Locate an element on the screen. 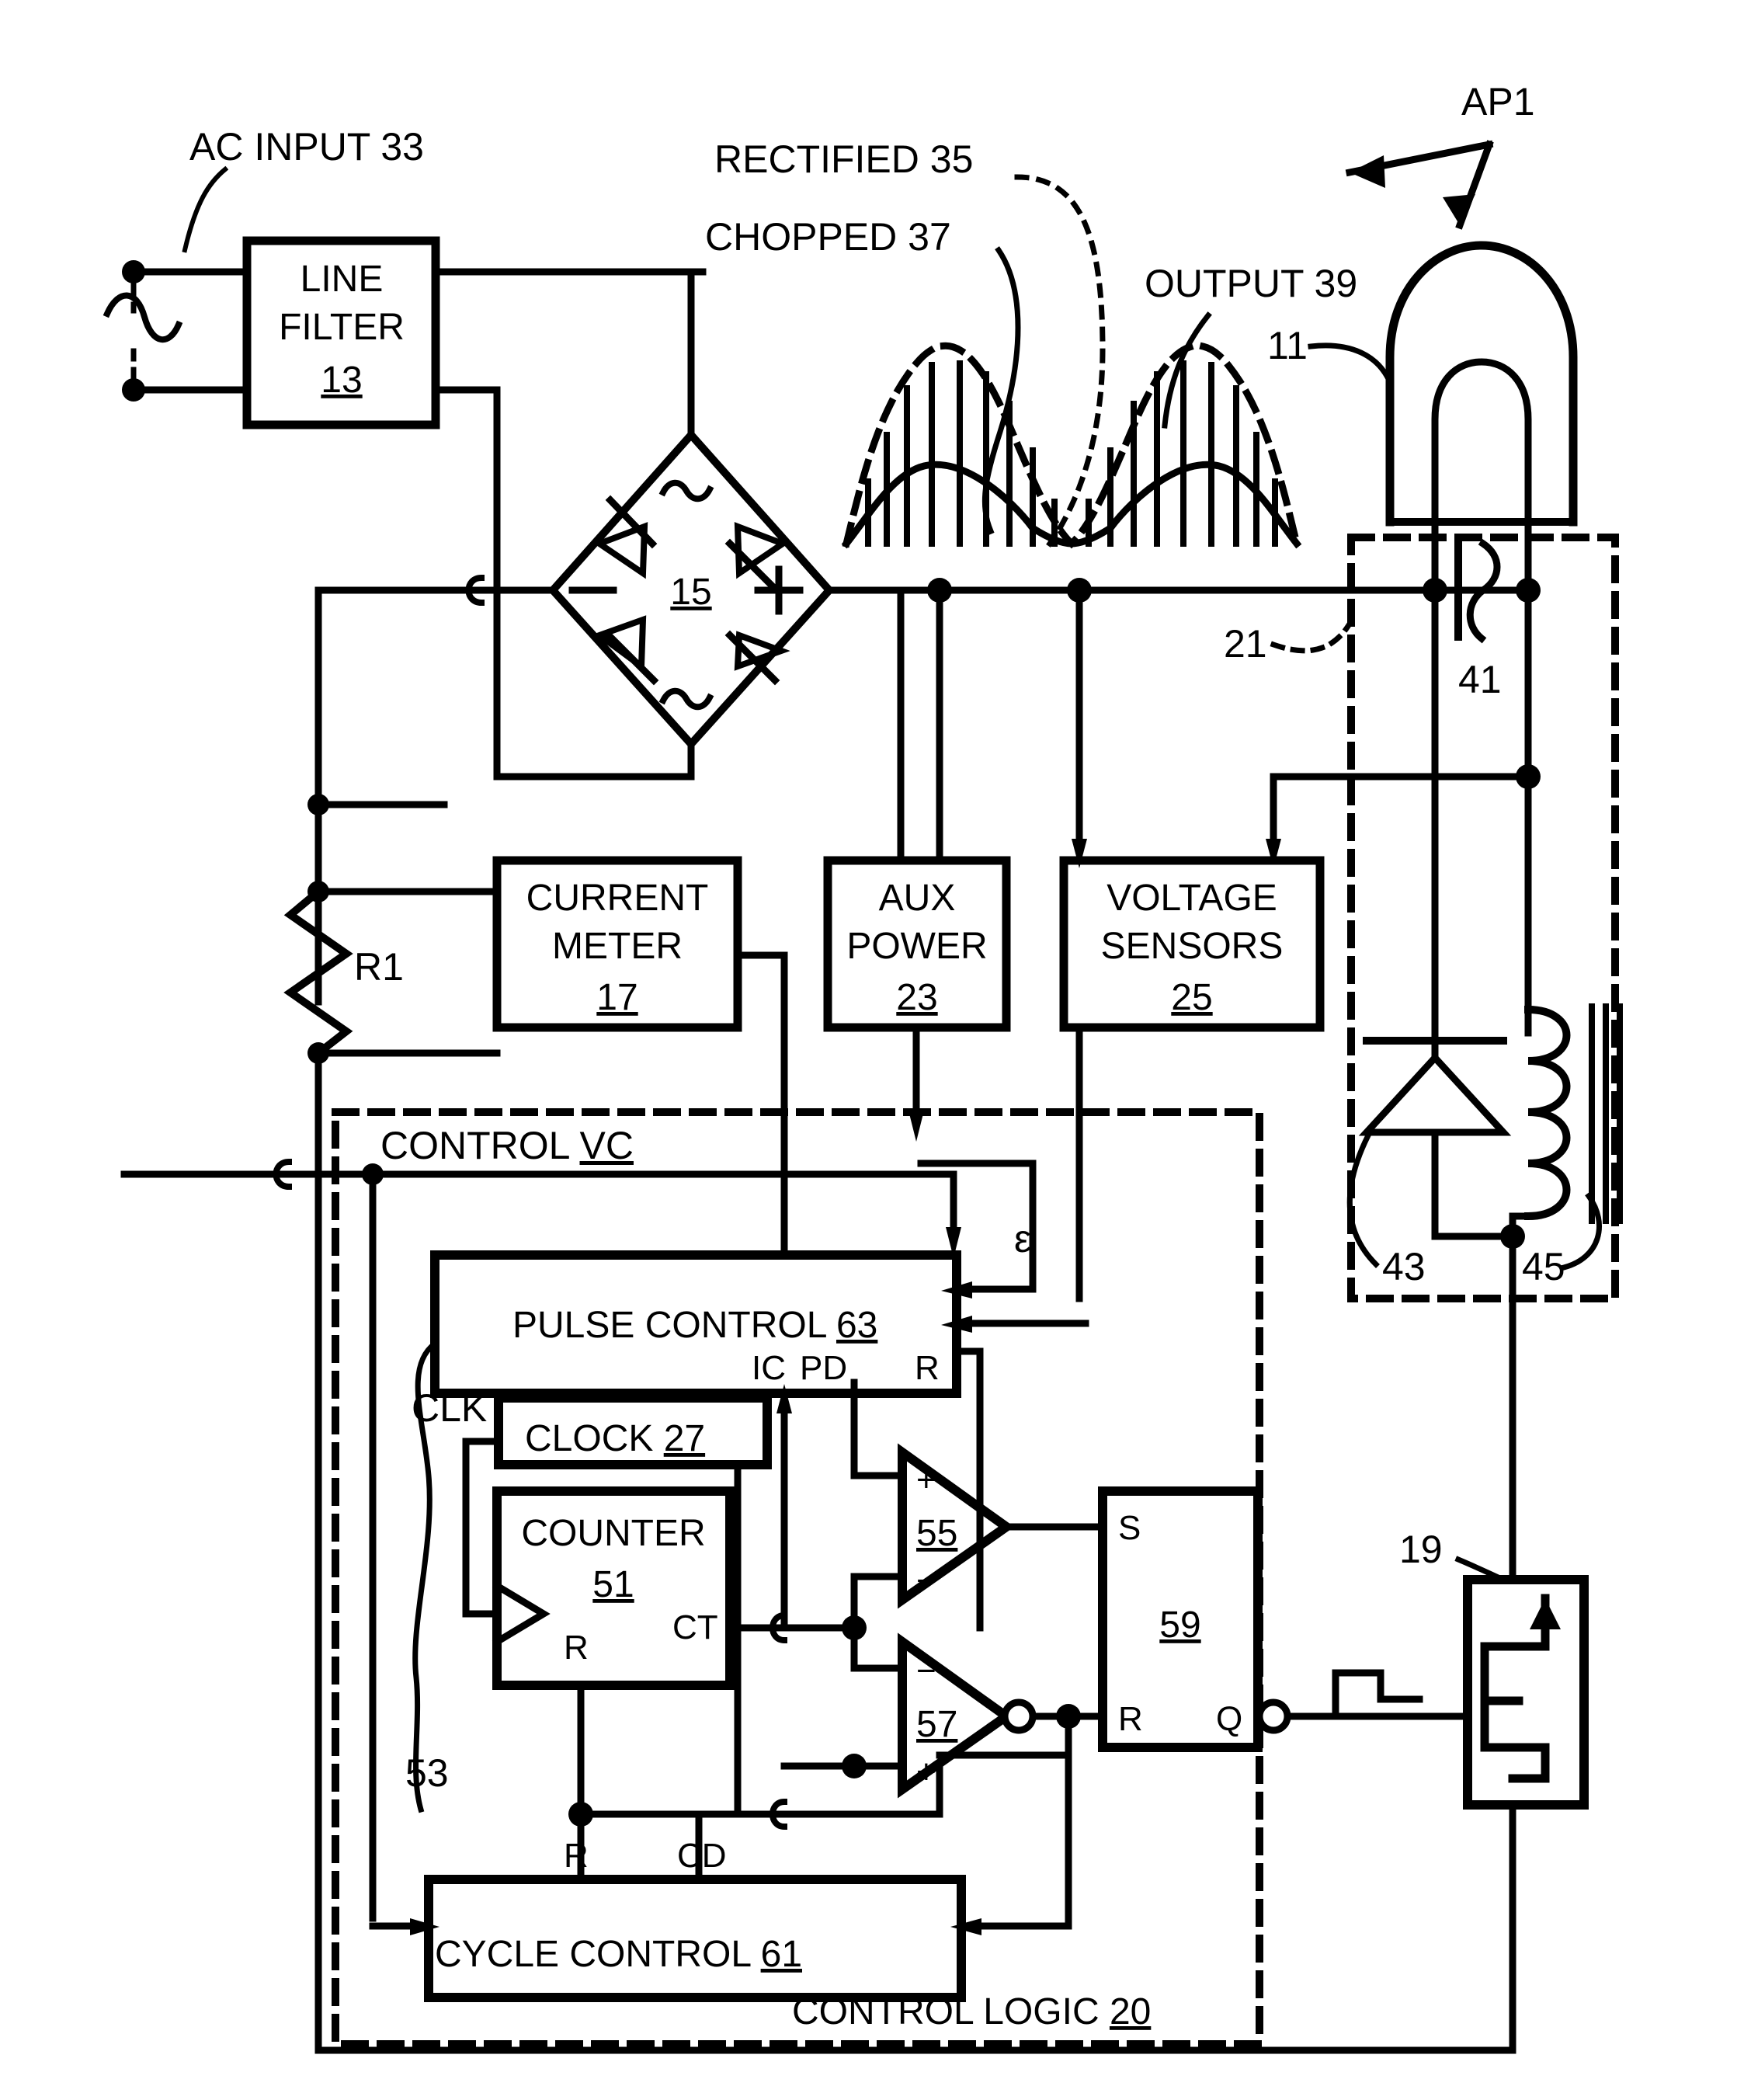 This screenshot has height=2100, width=1744. callout-chopped: CHOPPED 37 is located at coordinates (828, 237).